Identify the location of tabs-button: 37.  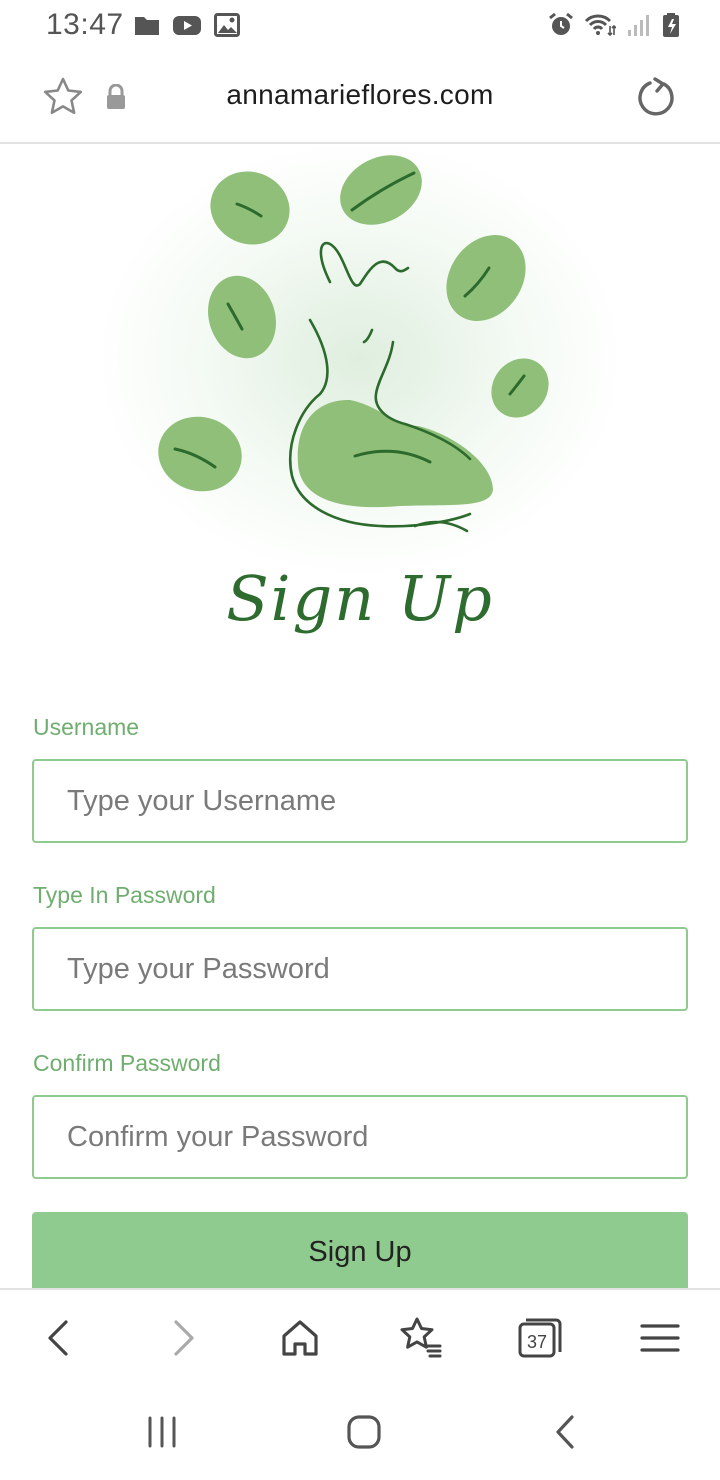
(540, 1338).